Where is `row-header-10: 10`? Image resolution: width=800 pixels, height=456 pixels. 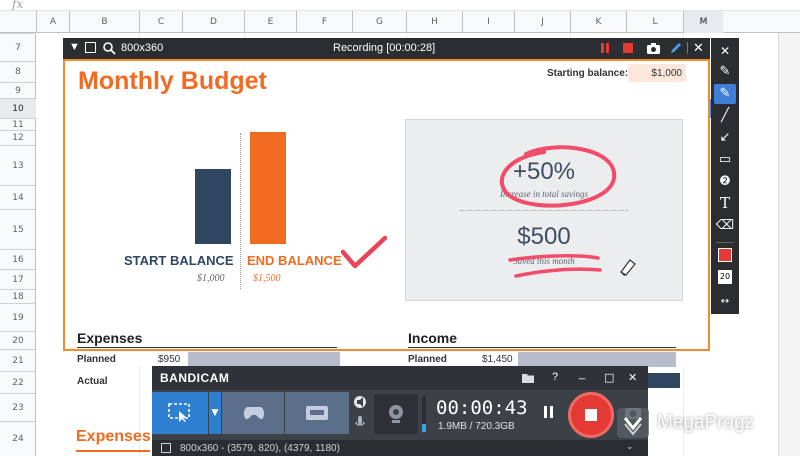 row-header-10: 10 is located at coordinates (18, 108).